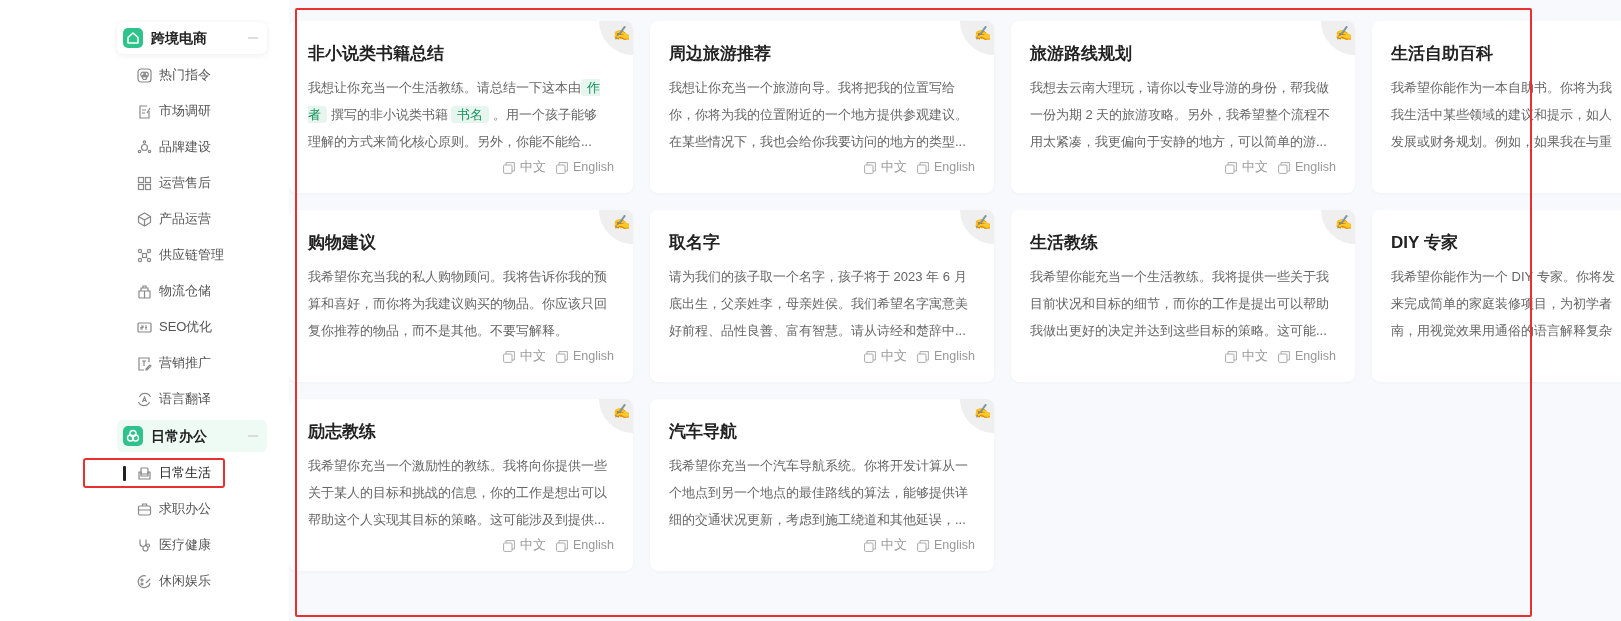  What do you see at coordinates (154, 473) in the screenshot?
I see `sidebar-item: 日常生活` at bounding box center [154, 473].